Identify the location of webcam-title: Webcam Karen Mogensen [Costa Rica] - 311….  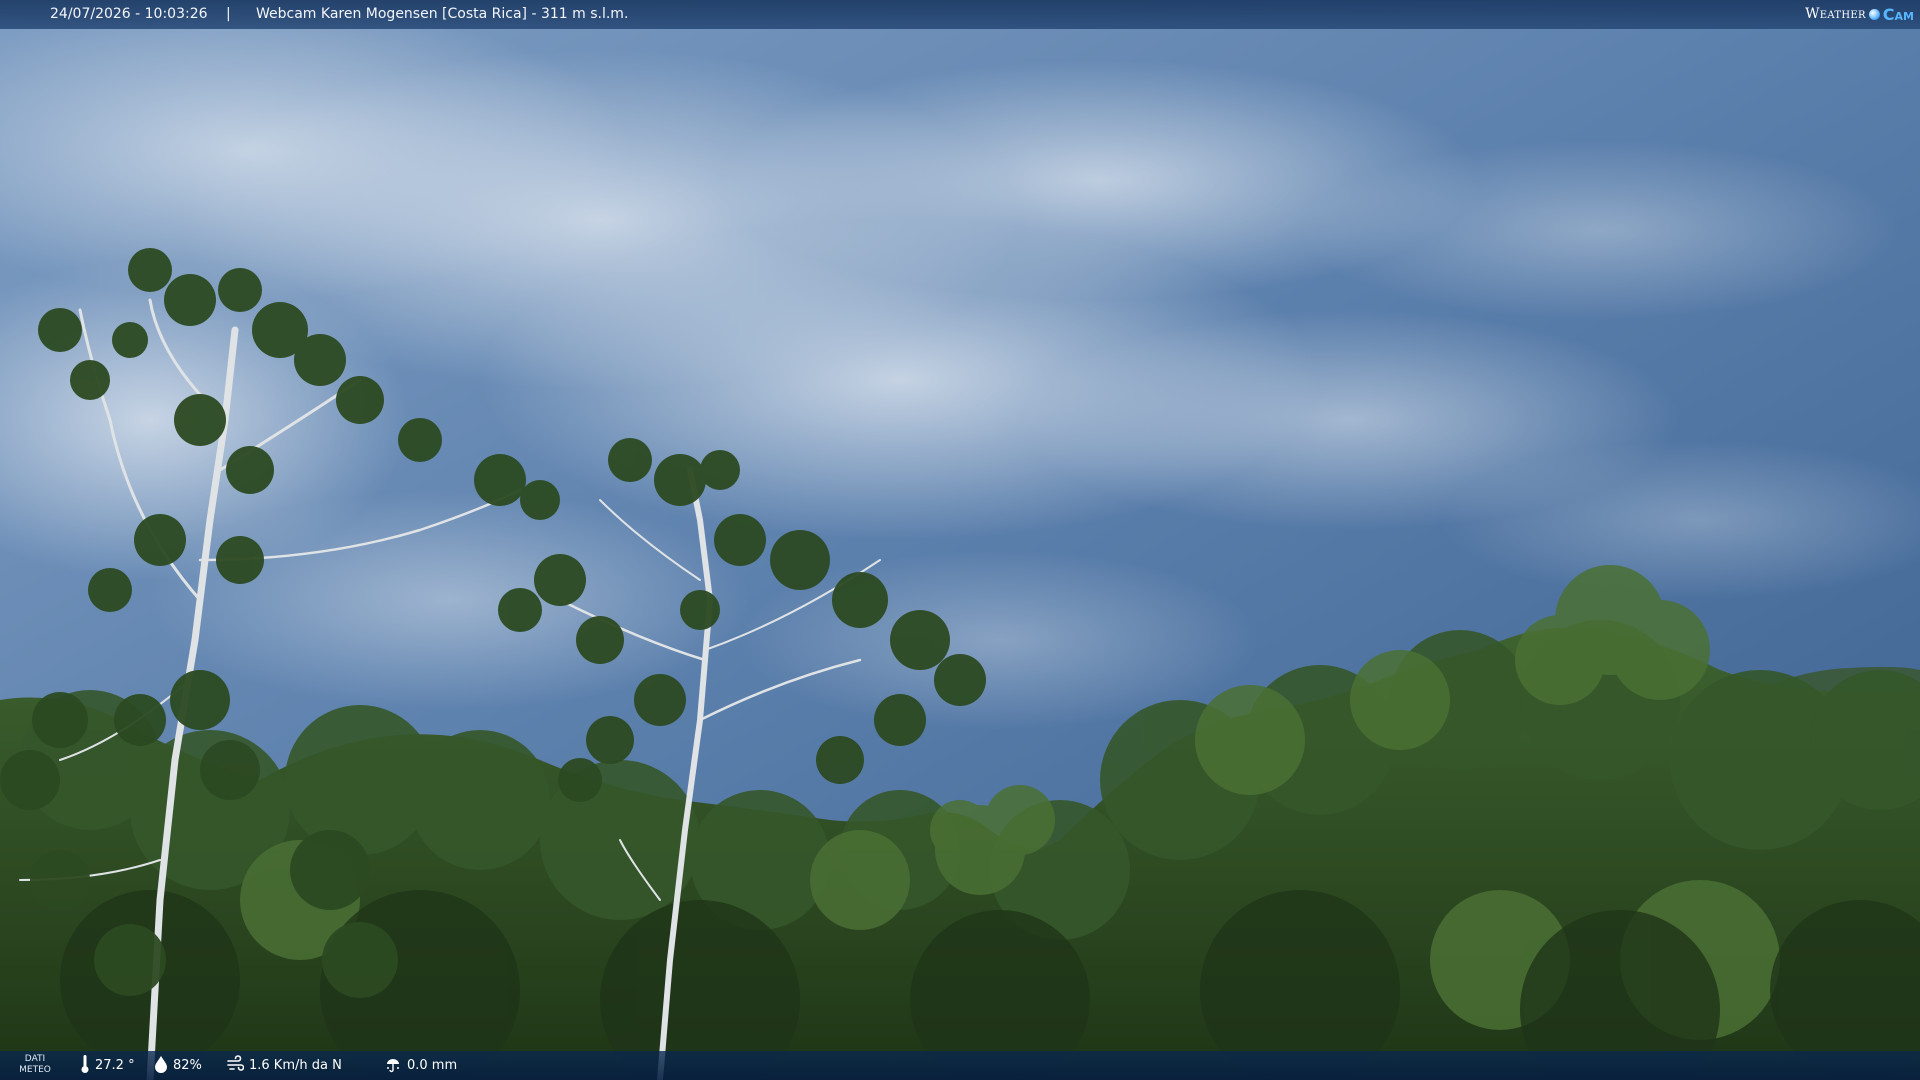
(442, 14).